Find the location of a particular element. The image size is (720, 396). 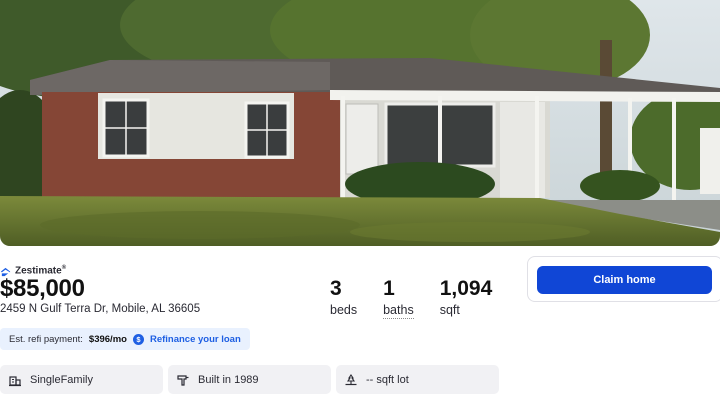

stat-baths: 1 baths is located at coordinates (398, 297).